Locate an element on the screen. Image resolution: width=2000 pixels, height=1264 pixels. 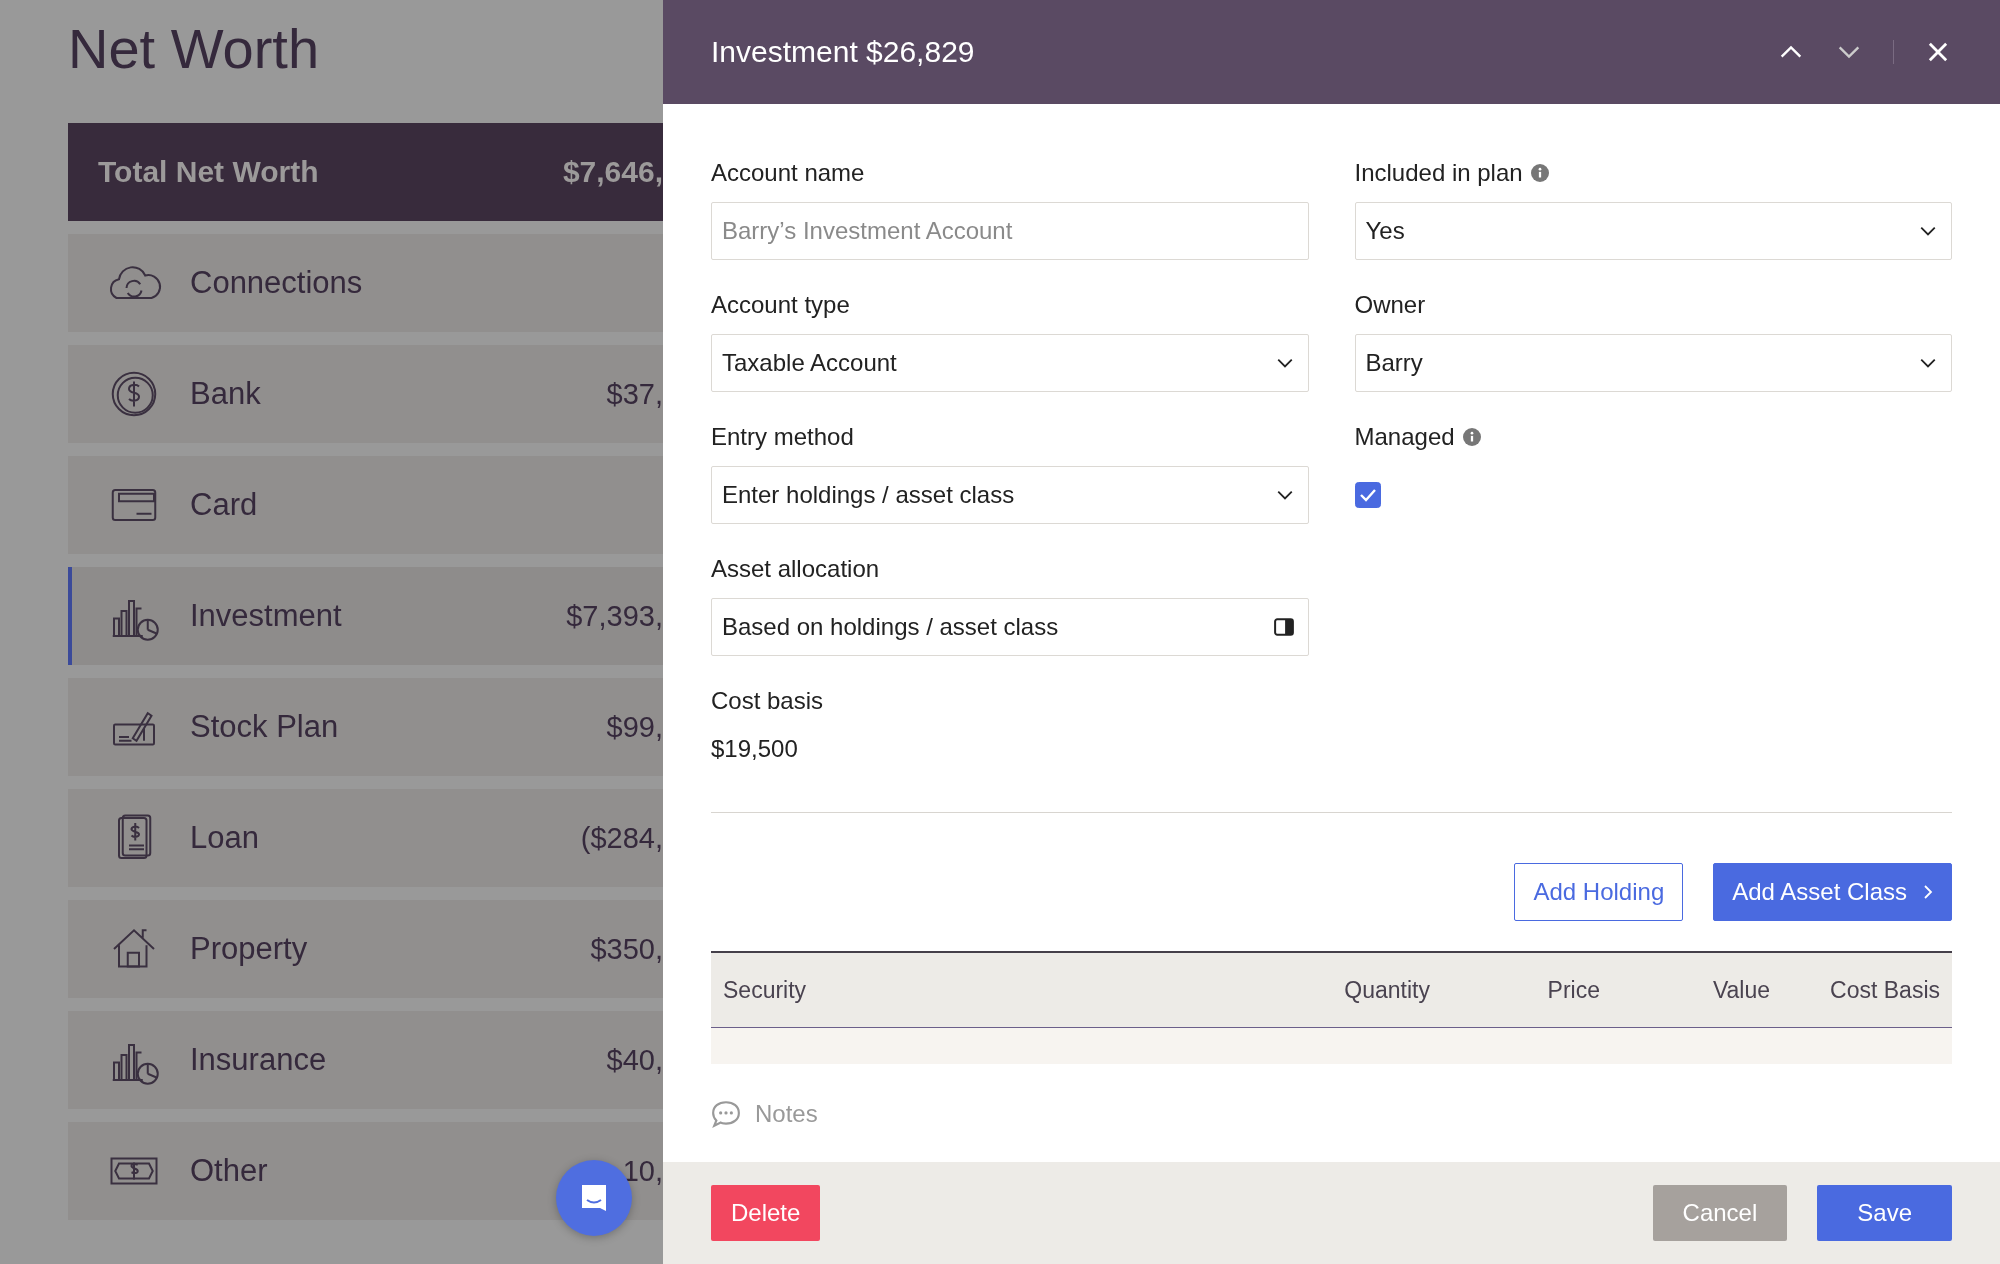
drawer-title: Investment $26,829 is located at coordinates (843, 52).